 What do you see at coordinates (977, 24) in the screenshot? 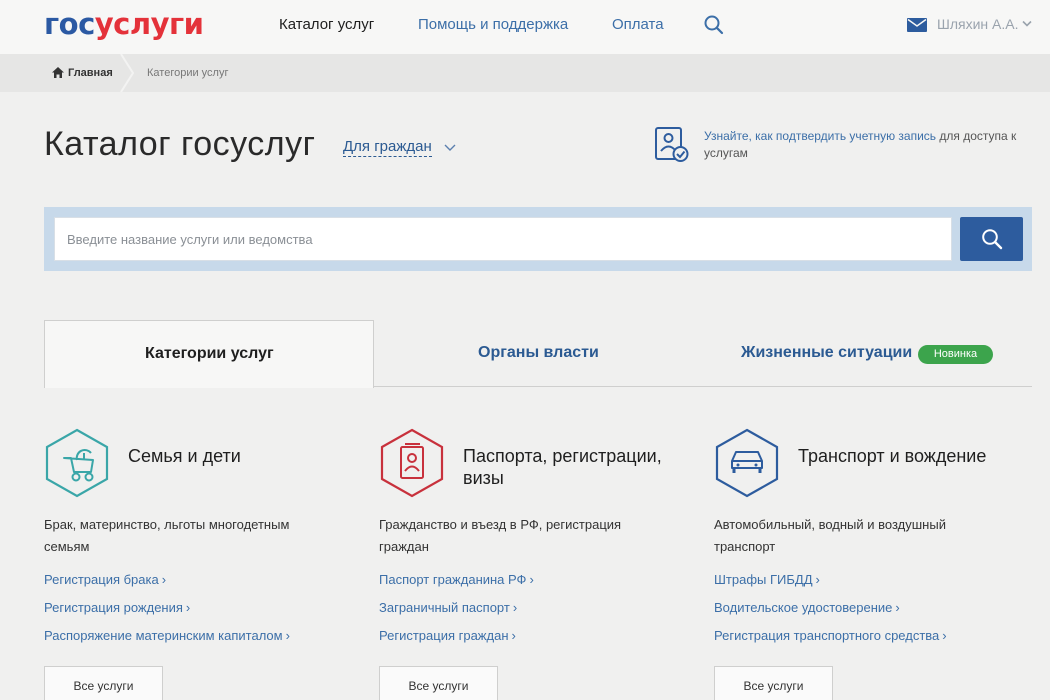
I see `user-name: Шляхин А.А.` at bounding box center [977, 24].